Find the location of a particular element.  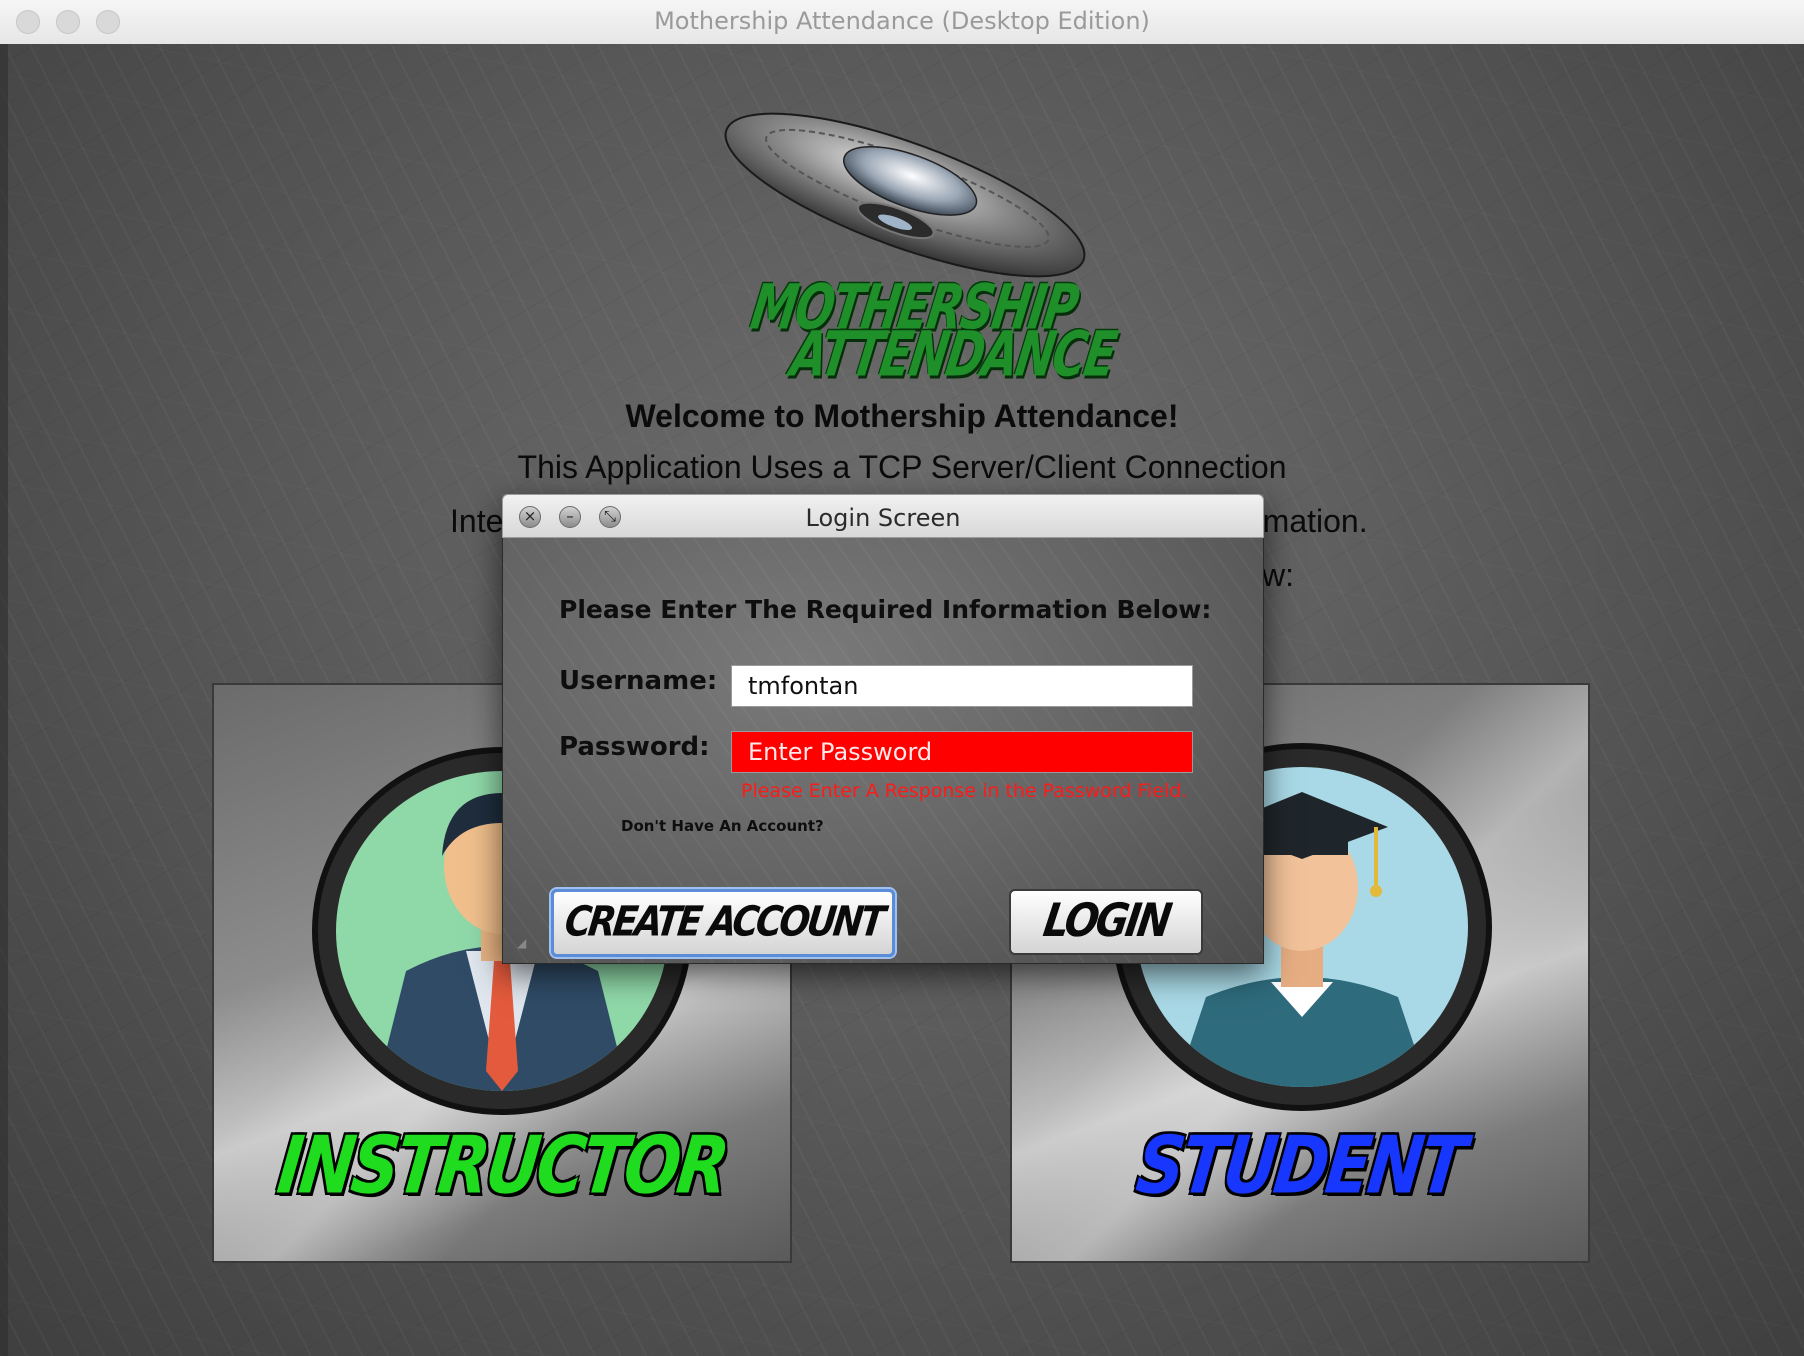

password-input: Enter Password is located at coordinates (962, 752).